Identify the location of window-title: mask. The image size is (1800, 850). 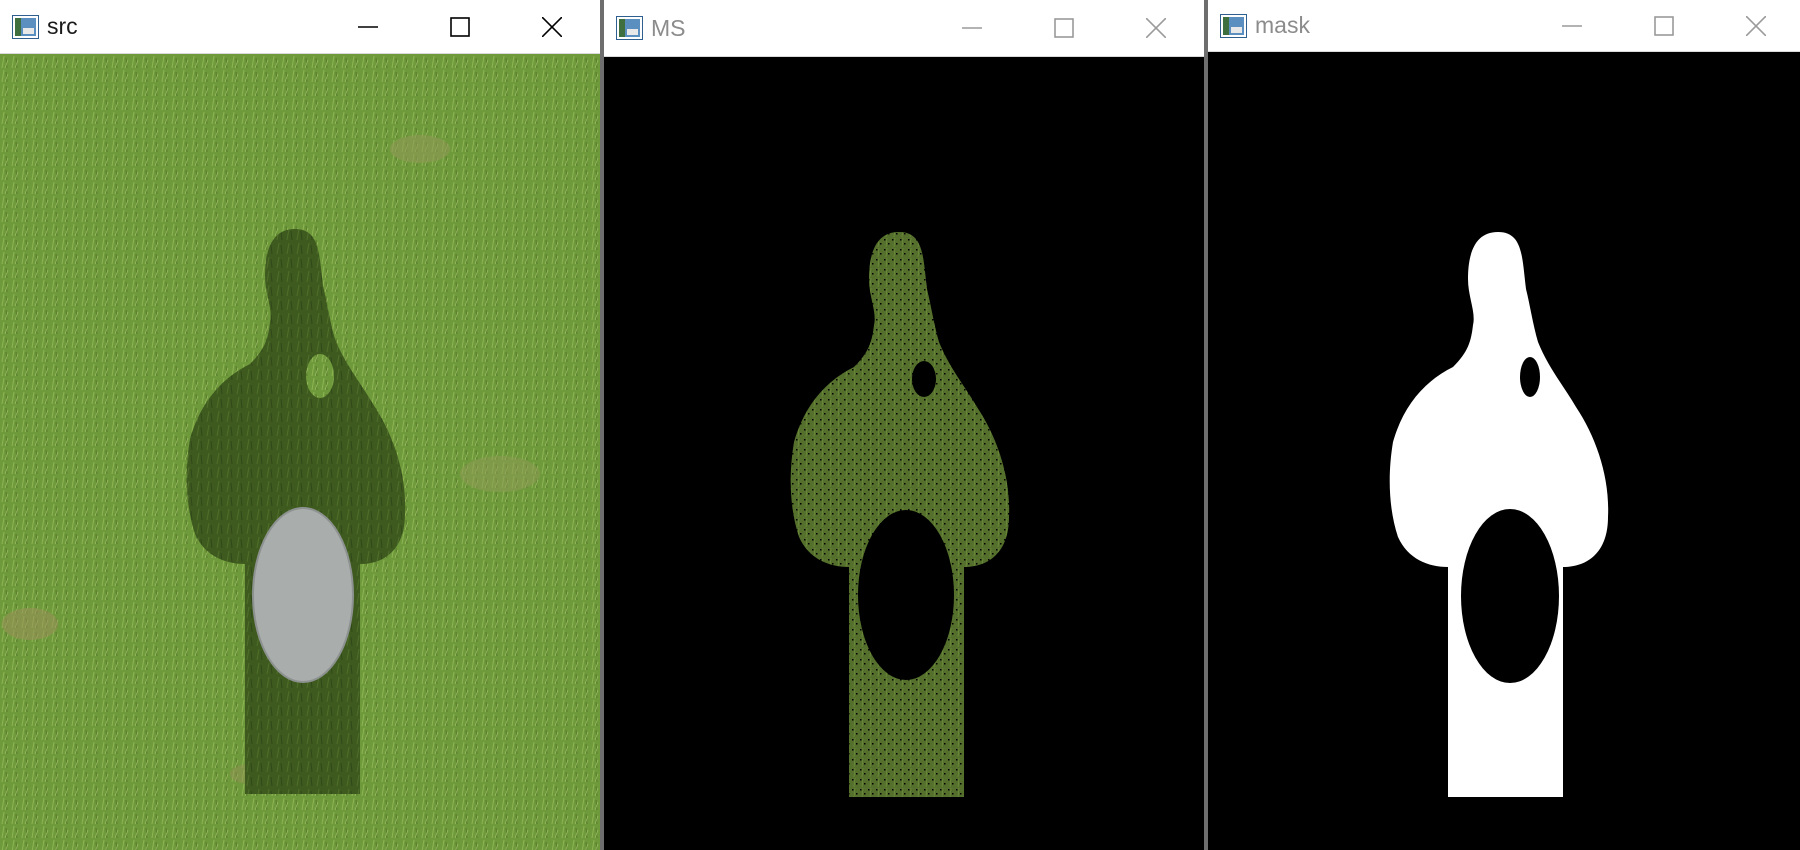
(1282, 25).